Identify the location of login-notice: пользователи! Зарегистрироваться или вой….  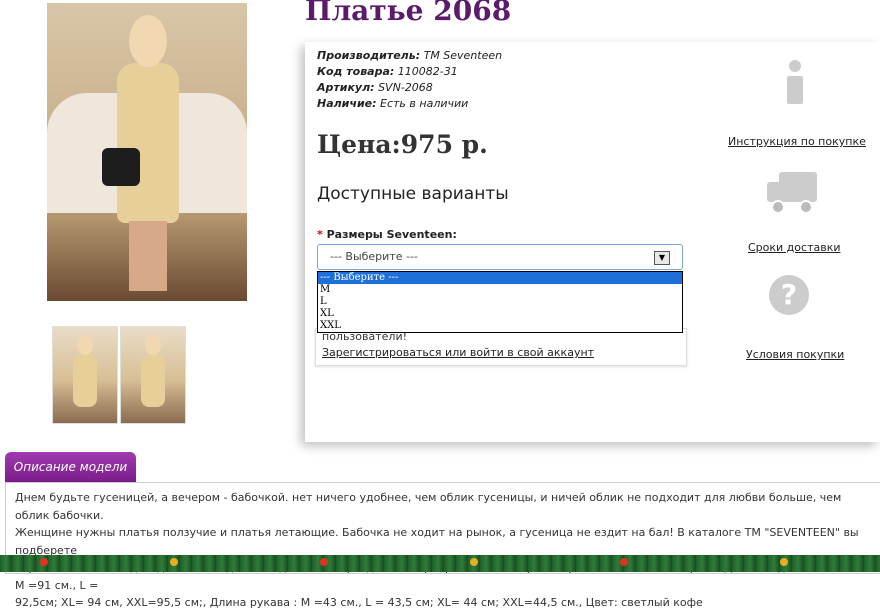
(501, 347).